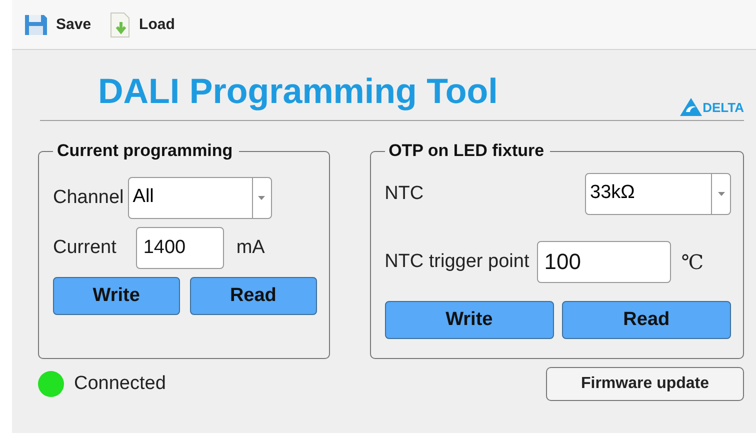 The width and height of the screenshot is (756, 434). Describe the element at coordinates (84, 248) in the screenshot. I see `current-label: Current` at that location.